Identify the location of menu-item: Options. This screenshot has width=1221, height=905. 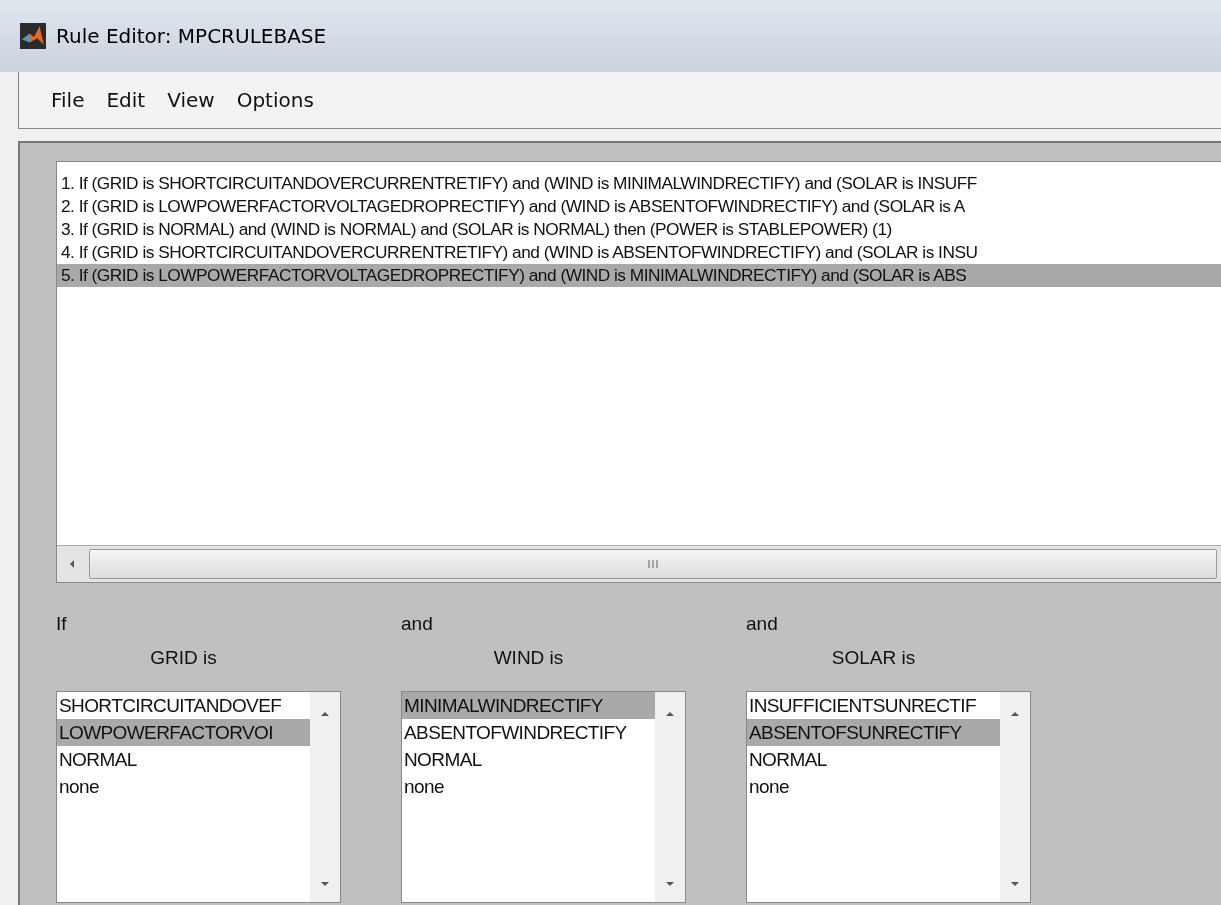
(275, 100).